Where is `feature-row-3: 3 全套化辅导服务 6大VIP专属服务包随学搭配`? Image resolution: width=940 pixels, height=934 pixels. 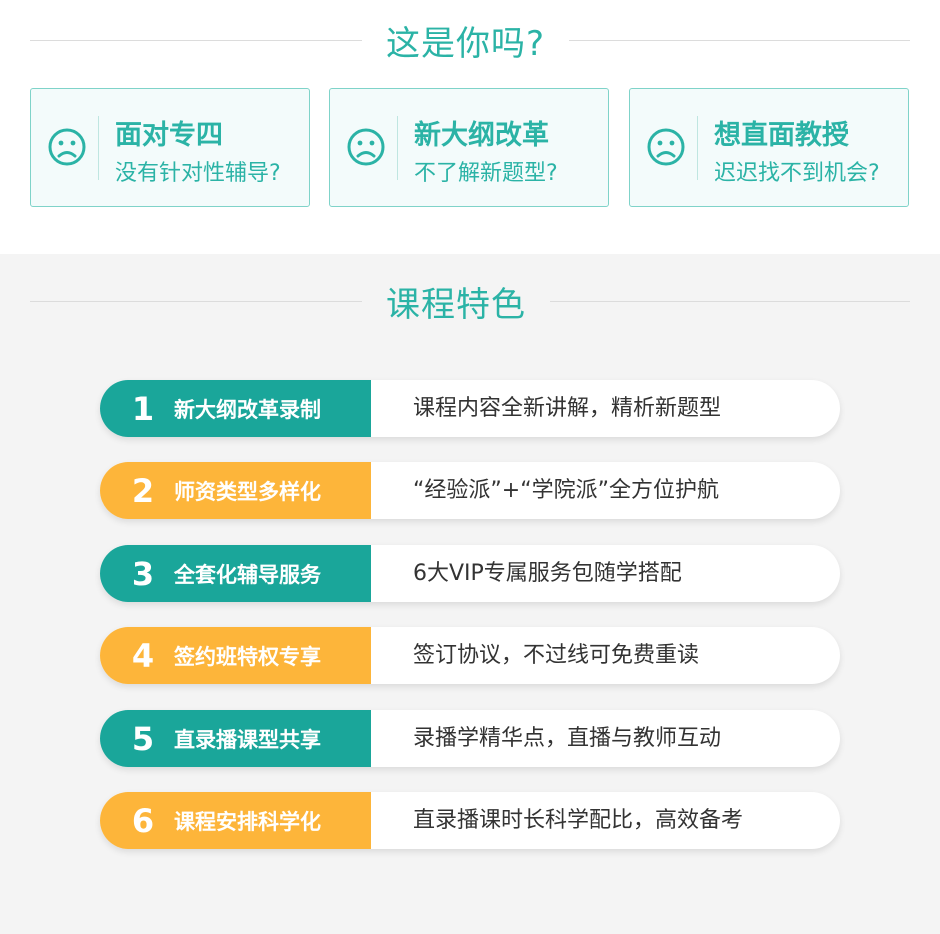
feature-row-3: 3 全套化辅导服务 6大VIP专属服务包随学搭配 is located at coordinates (470, 573).